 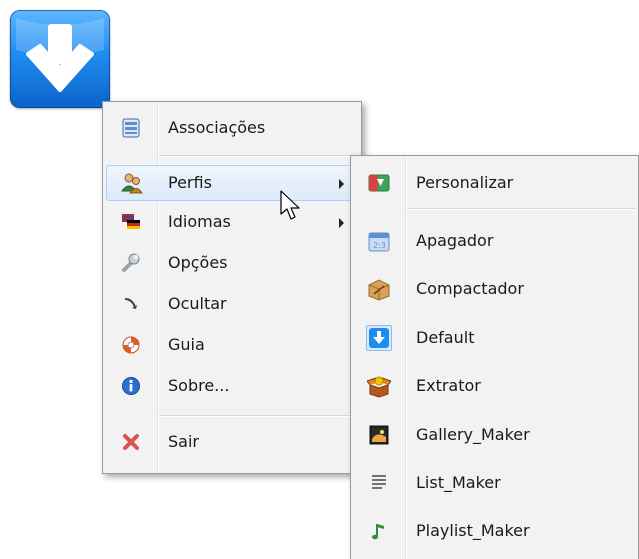 What do you see at coordinates (199, 221) in the screenshot?
I see `menu-item-label: Idiomas` at bounding box center [199, 221].